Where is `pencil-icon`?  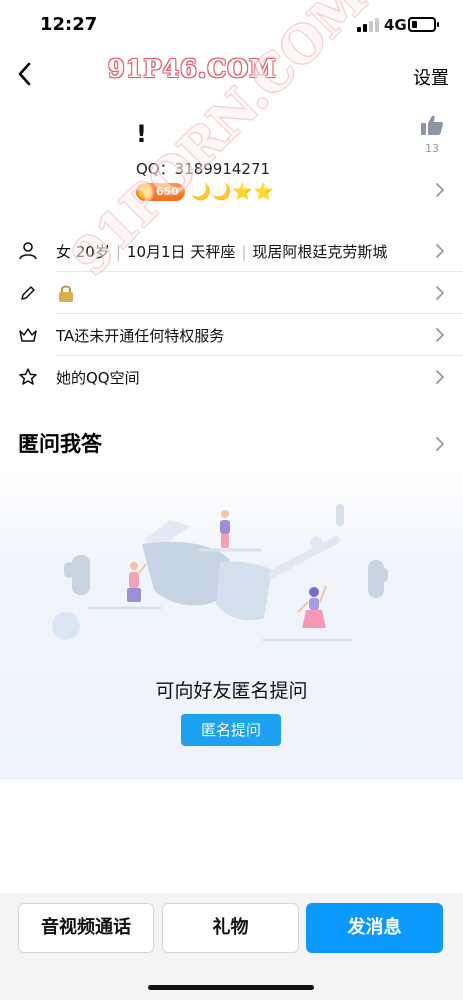
pencil-icon is located at coordinates (28, 293).